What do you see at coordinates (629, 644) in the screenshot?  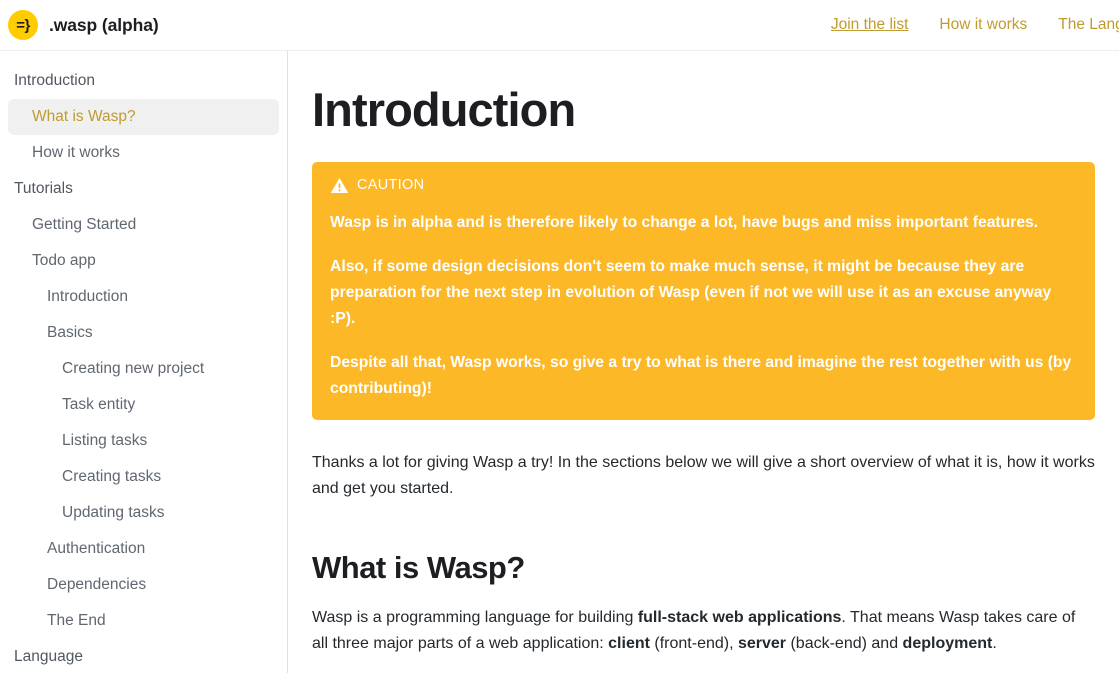 I see `bold-client: client` at bounding box center [629, 644].